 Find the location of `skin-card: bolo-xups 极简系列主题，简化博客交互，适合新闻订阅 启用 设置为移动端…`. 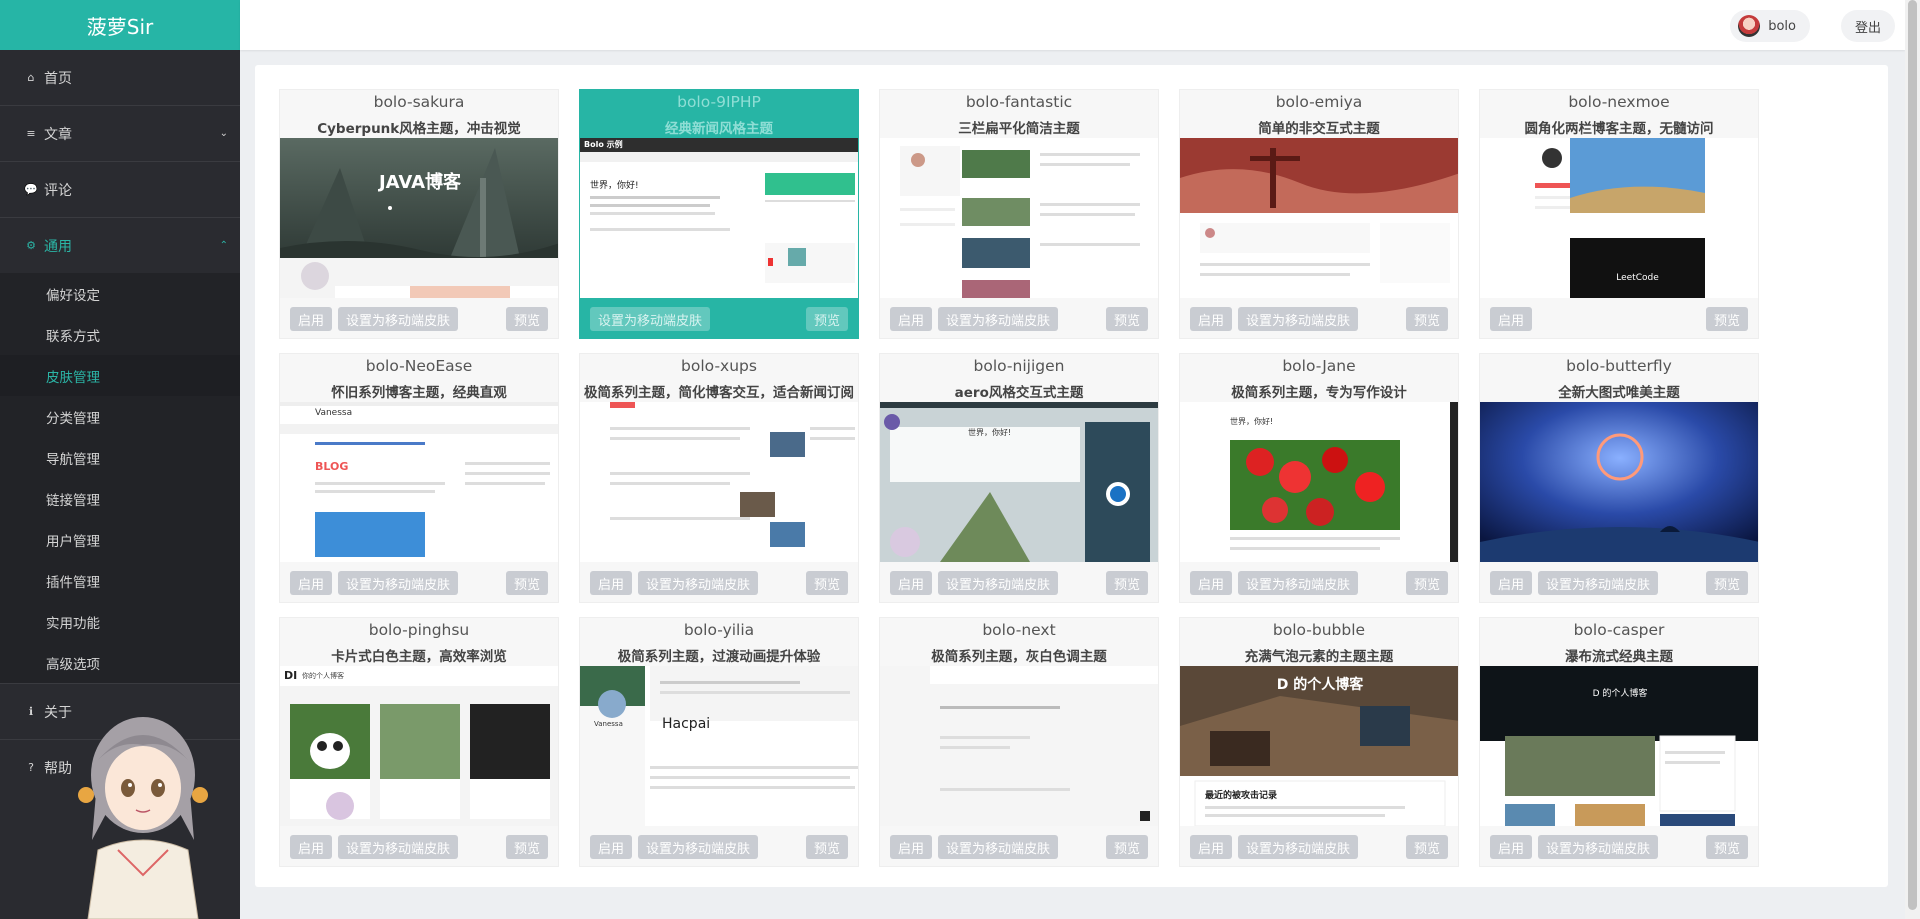

skin-card: bolo-xups 极简系列主题，简化博客交互，适合新闻订阅 启用 设置为移动端… is located at coordinates (719, 478).